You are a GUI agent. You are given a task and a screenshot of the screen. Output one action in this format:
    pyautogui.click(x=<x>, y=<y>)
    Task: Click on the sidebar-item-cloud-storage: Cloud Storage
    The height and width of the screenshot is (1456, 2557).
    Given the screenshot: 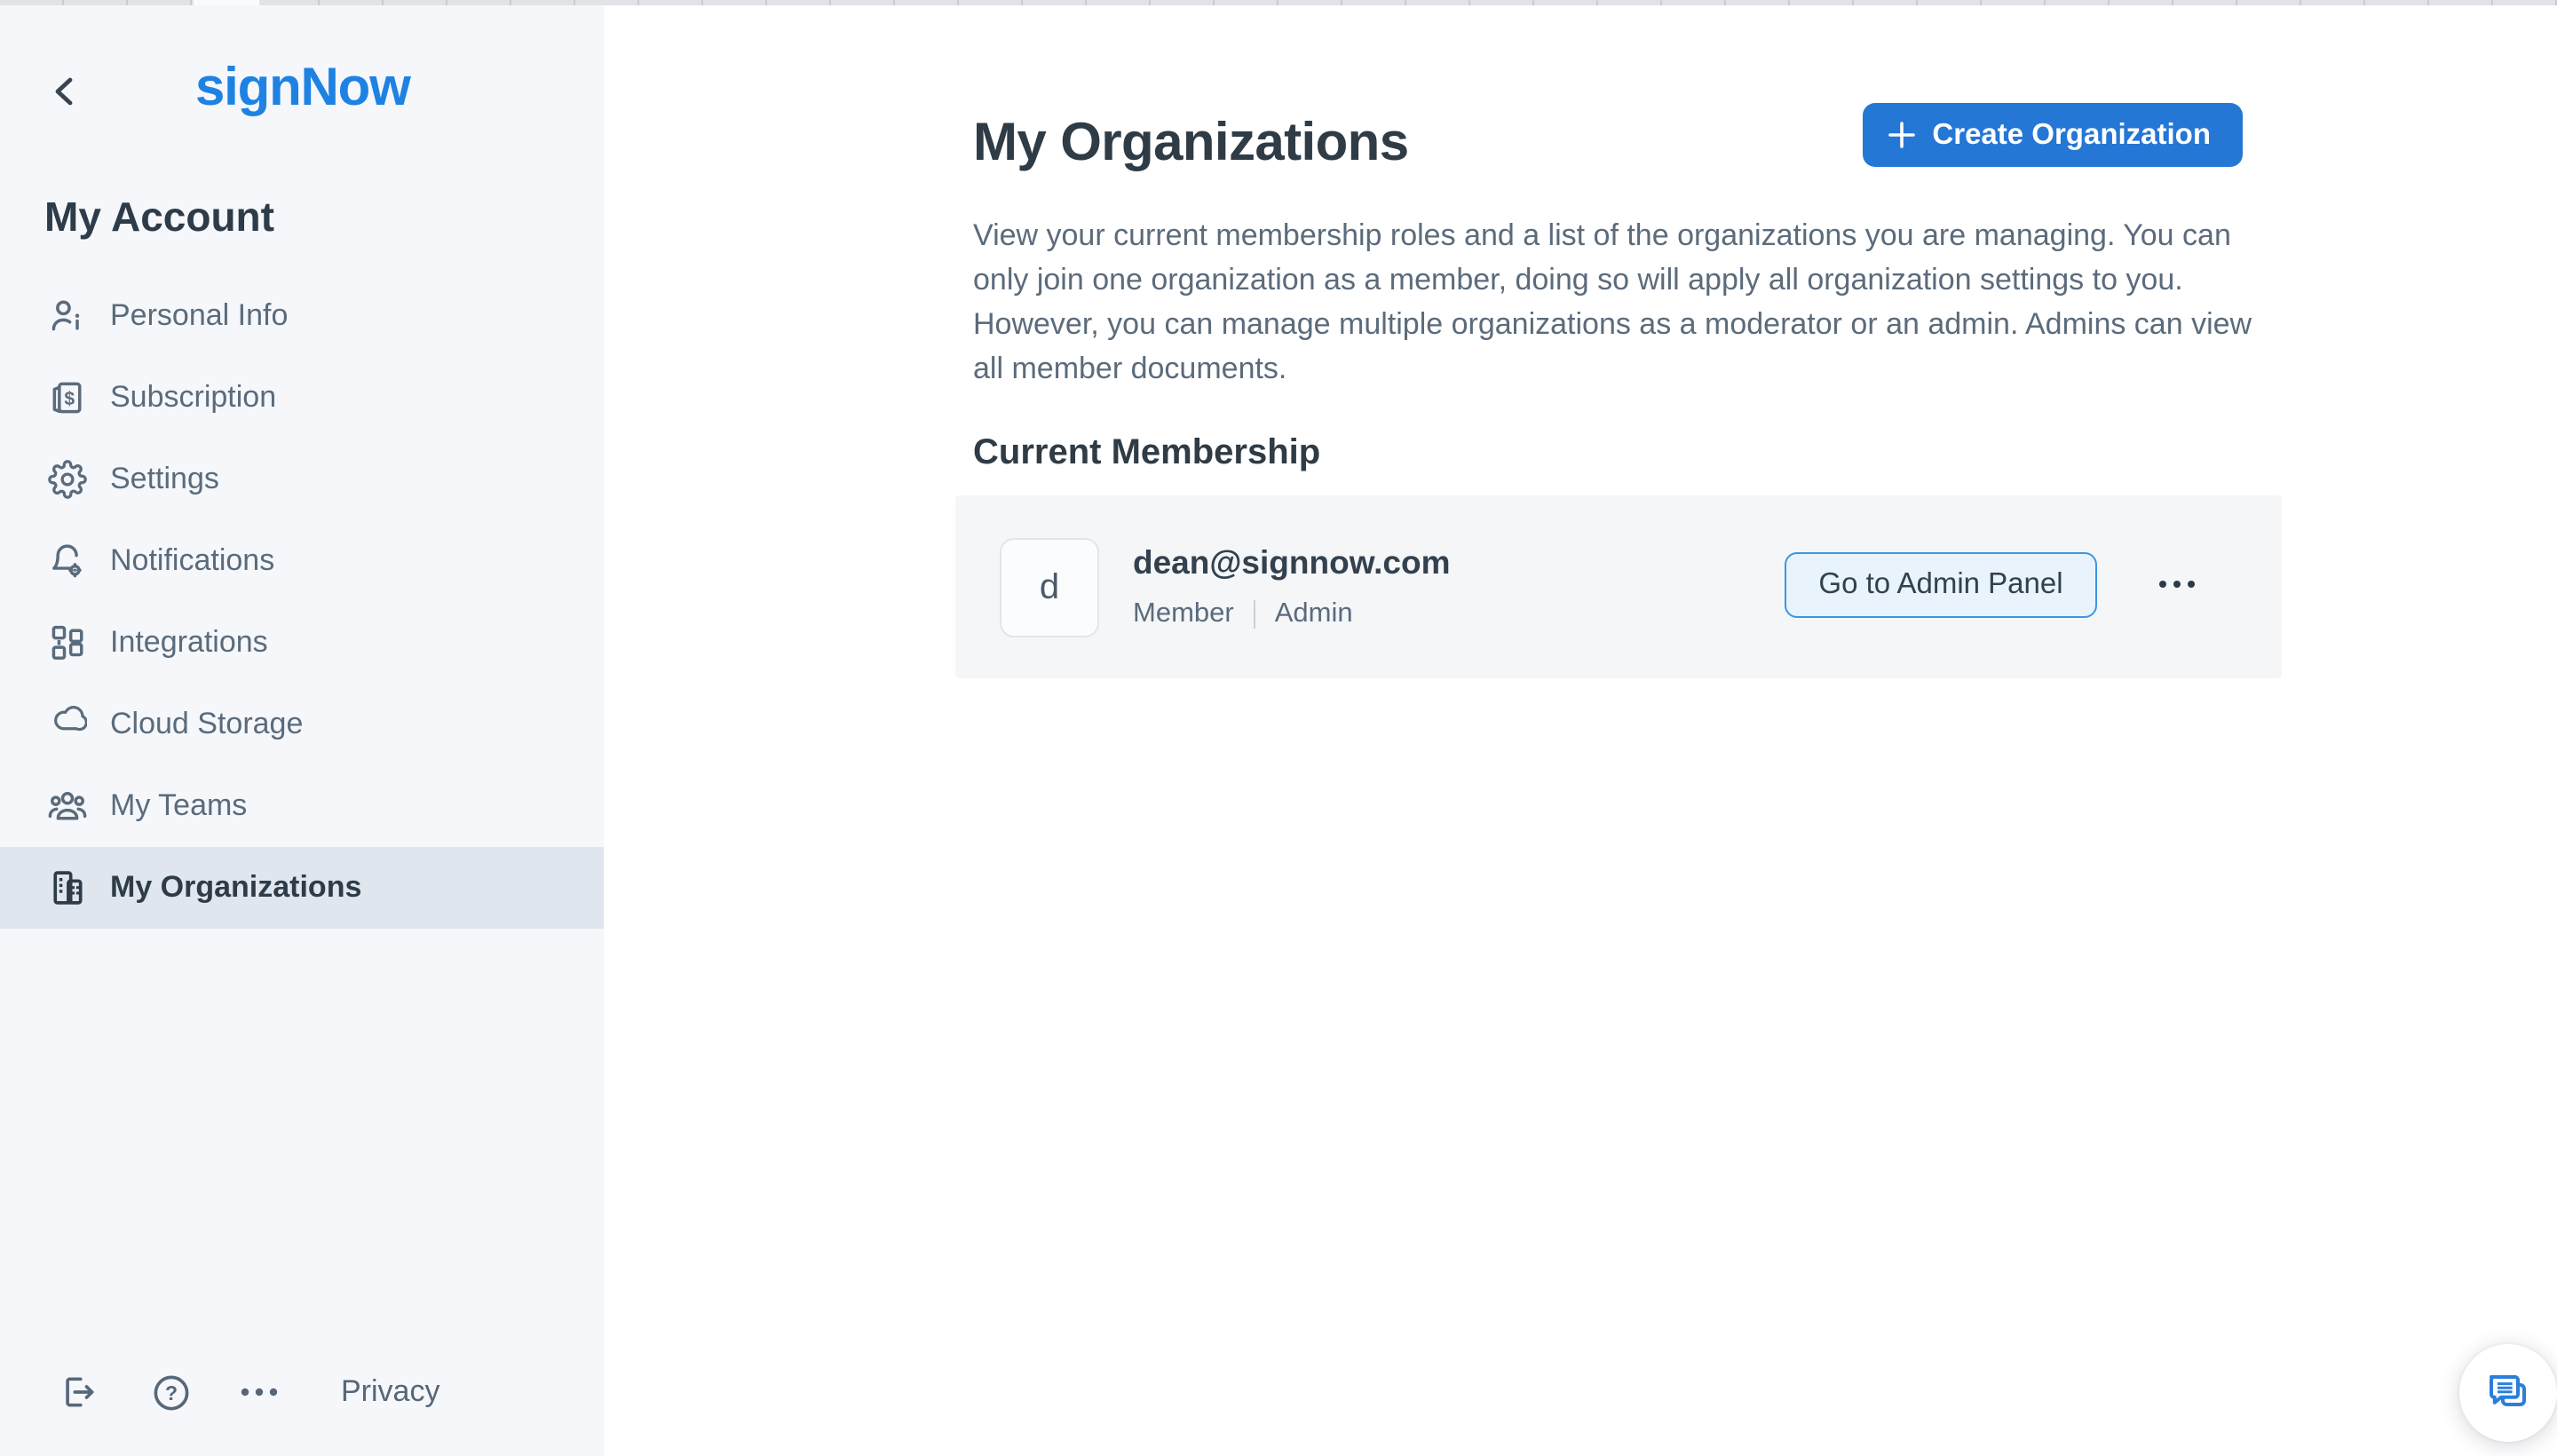 What is the action you would take?
    pyautogui.click(x=302, y=724)
    